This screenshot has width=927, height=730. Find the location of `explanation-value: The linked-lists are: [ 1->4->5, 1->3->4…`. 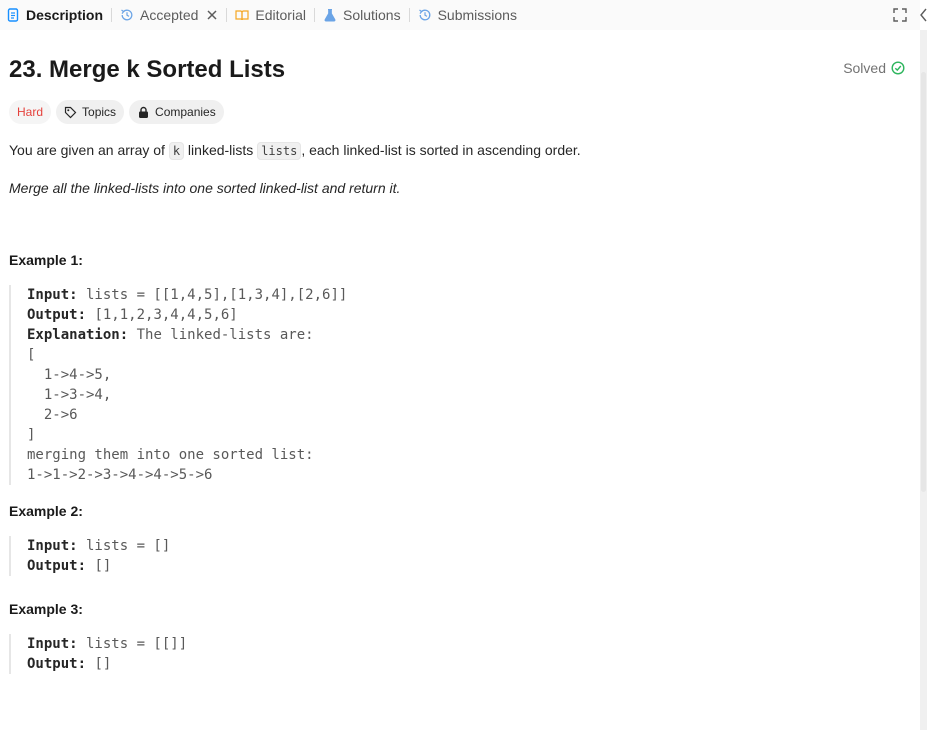

explanation-value: The linked-lists are: [ 1->4->5, 1->3->4… is located at coordinates (170, 405).